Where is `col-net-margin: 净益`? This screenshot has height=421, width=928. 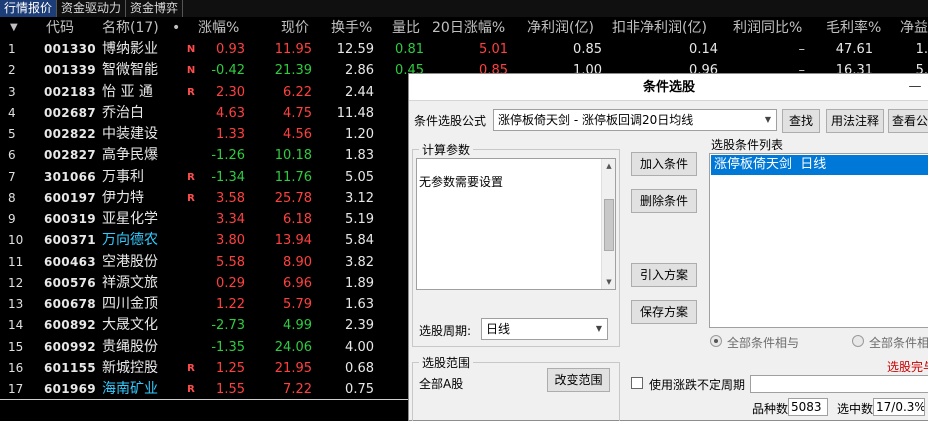
col-net-margin: 净益 is located at coordinates (914, 28).